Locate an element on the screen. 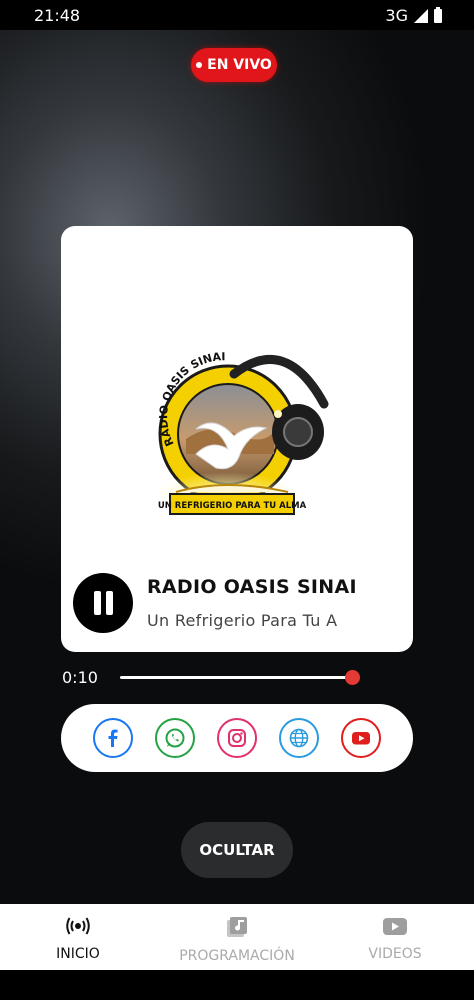 This screenshot has width=474, height=1000. whatsapp-button is located at coordinates (175, 738).